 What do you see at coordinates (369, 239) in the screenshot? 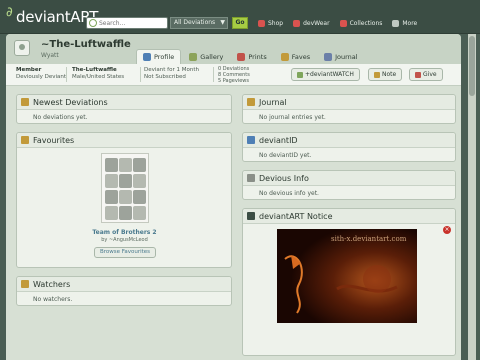
I see `notice-image-caption: sith-x.deviantart.com` at bounding box center [369, 239].